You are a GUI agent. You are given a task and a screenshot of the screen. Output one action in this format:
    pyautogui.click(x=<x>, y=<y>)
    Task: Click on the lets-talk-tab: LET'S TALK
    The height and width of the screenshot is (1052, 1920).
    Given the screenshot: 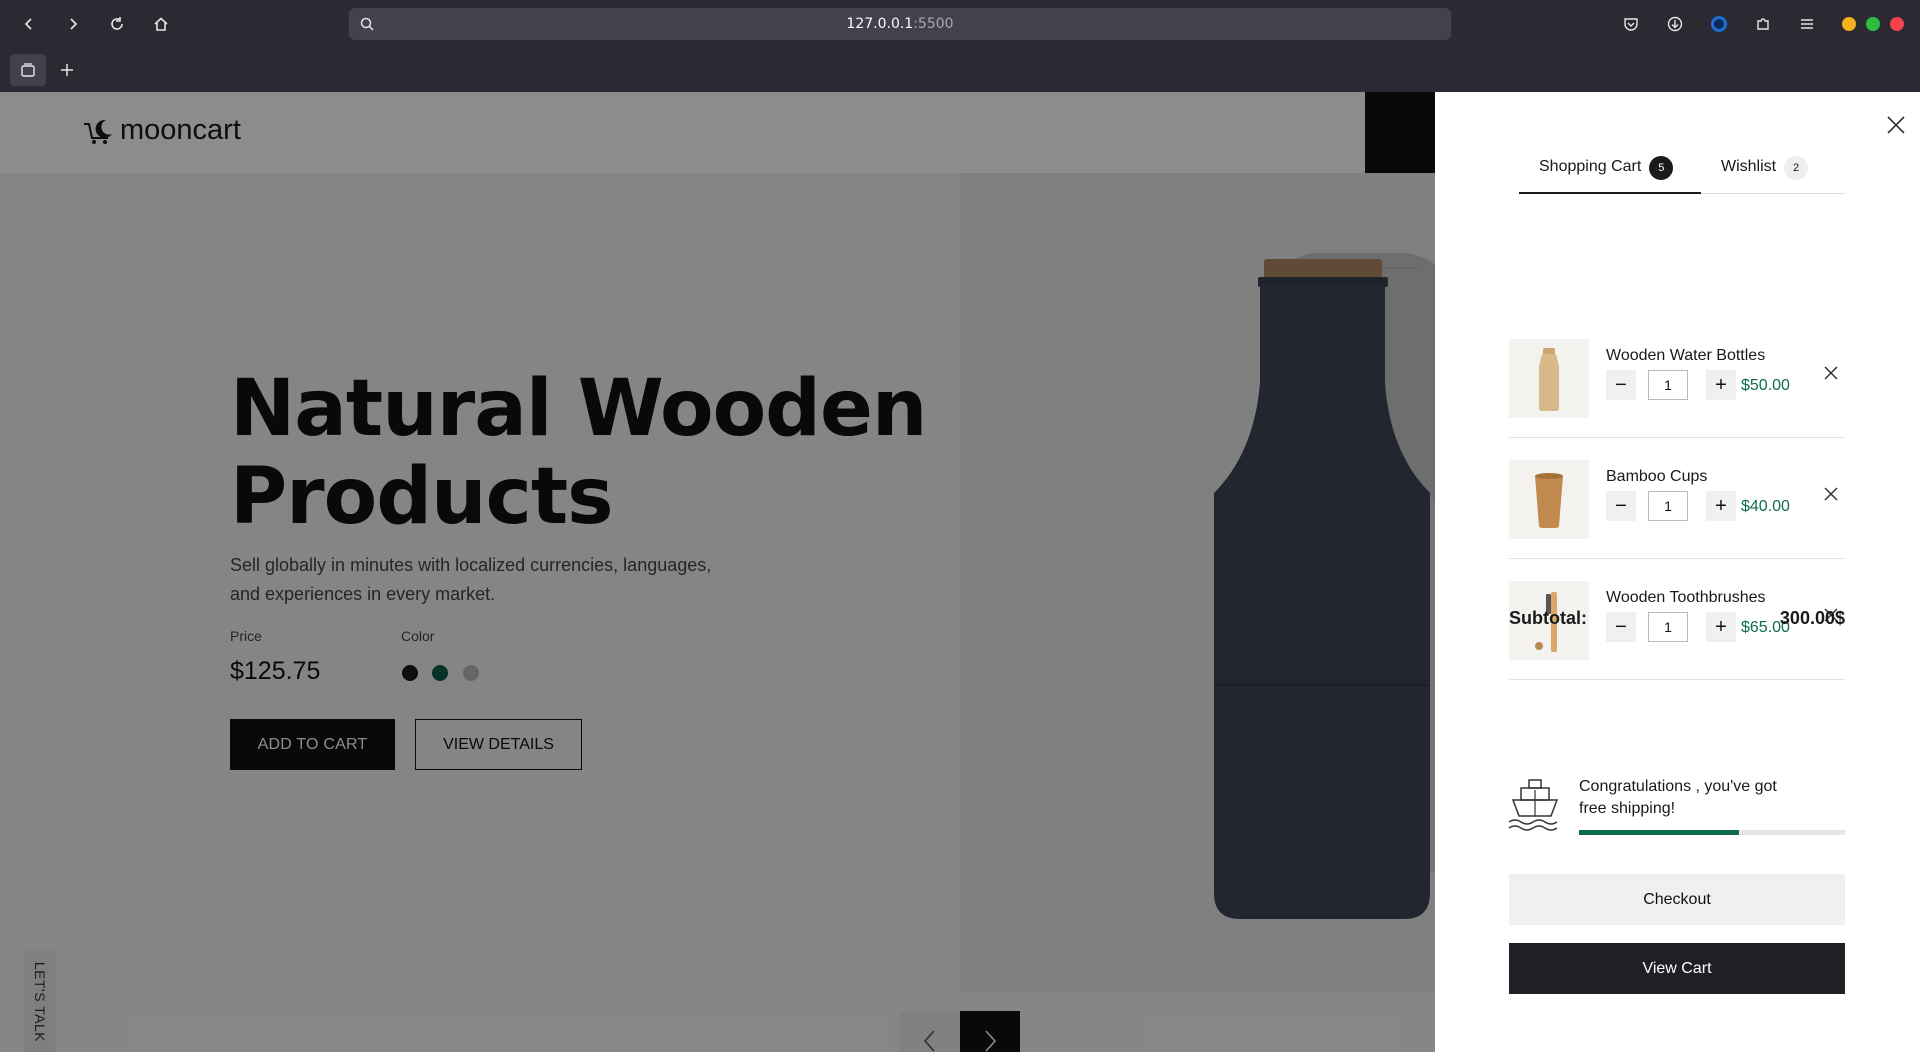 What is the action you would take?
    pyautogui.click(x=40, y=1001)
    